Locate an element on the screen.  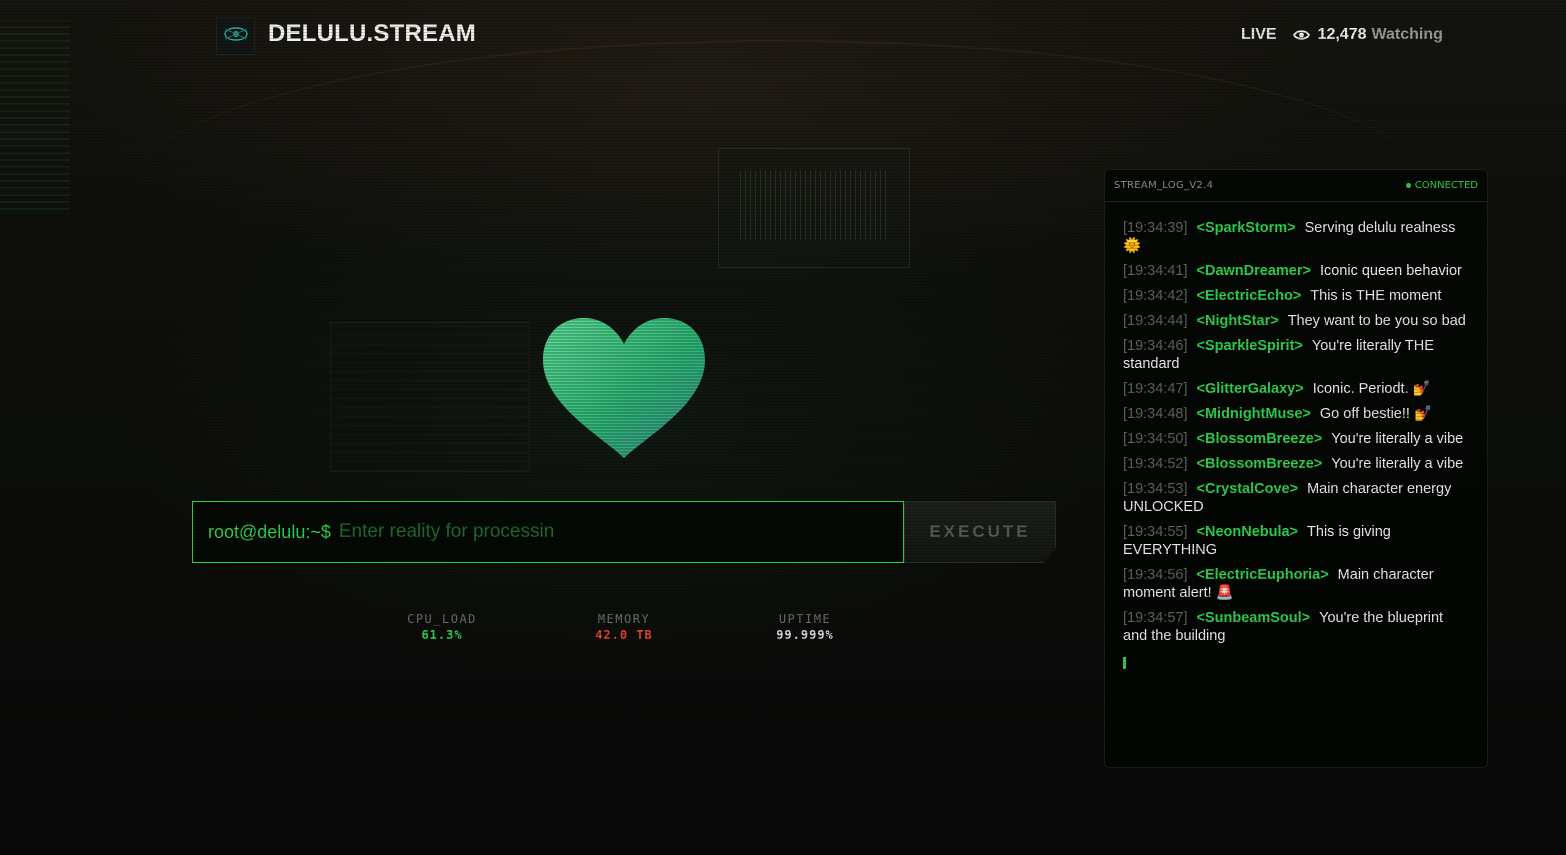
connection-status: CONNECTED is located at coordinates (1441, 185).